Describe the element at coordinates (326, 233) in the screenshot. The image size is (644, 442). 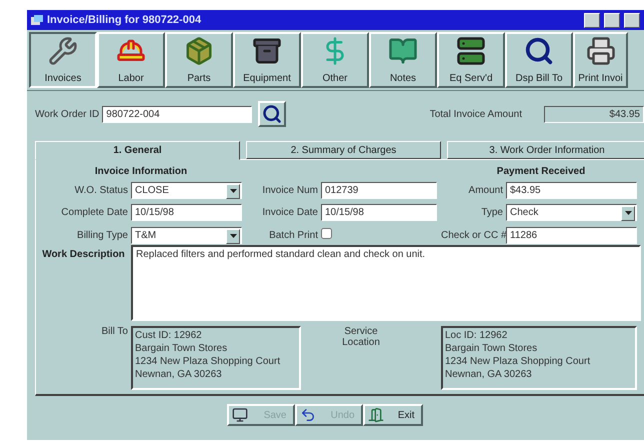
I see `checkbox` at that location.